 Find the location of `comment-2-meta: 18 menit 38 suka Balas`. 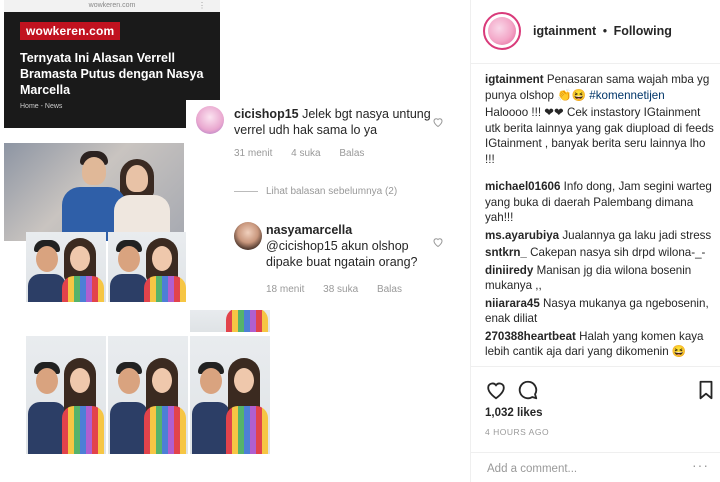

comment-2-meta: 18 menit 38 suka Balas is located at coordinates (342, 289).